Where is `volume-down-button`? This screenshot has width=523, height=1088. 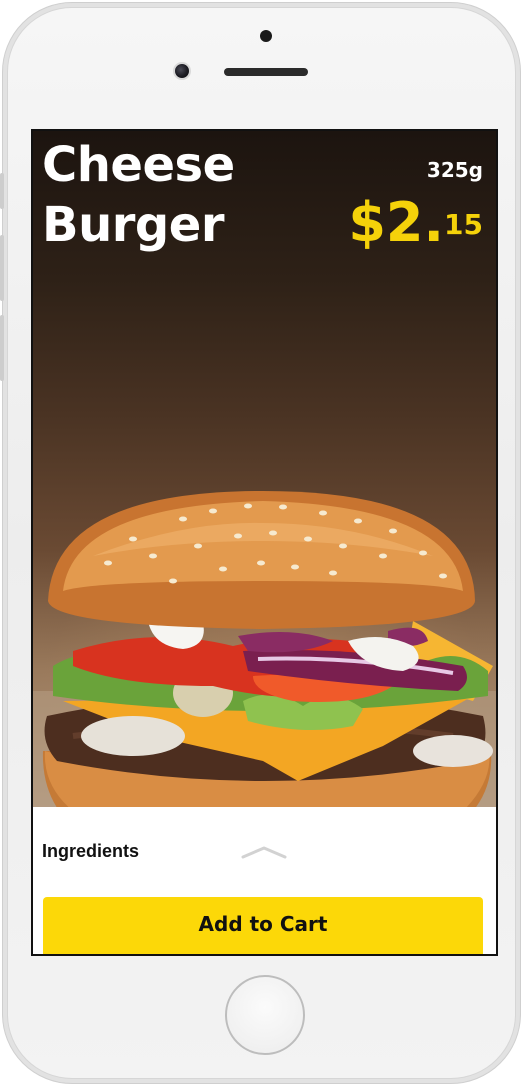
volume-down-button is located at coordinates (2, 348).